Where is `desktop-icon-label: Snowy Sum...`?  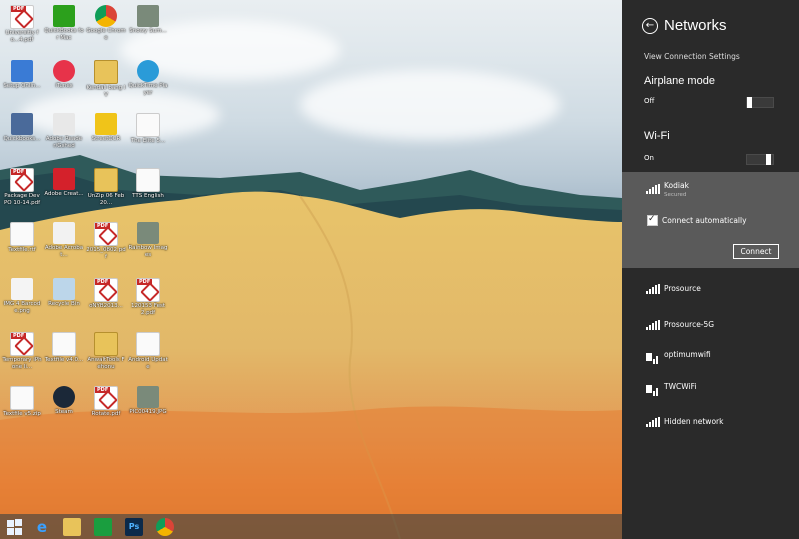
desktop-icon-label: Snowy Sum... is located at coordinates (148, 31).